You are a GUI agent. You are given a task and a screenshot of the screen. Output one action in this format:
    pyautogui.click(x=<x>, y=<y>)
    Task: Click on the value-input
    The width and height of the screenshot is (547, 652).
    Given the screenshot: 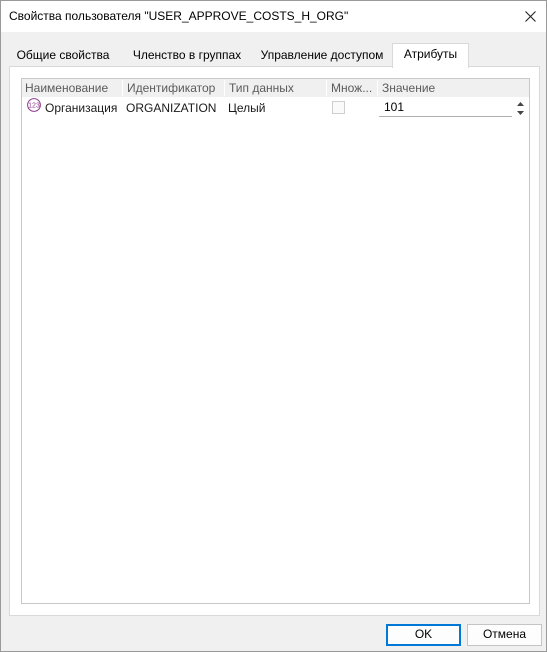 What is the action you would take?
    pyautogui.click(x=445, y=107)
    